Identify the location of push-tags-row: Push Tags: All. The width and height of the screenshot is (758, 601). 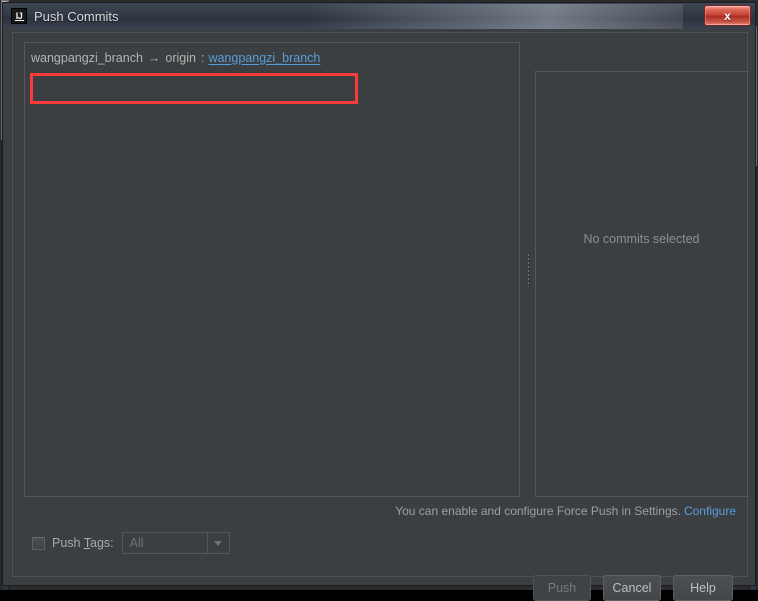
(131, 543).